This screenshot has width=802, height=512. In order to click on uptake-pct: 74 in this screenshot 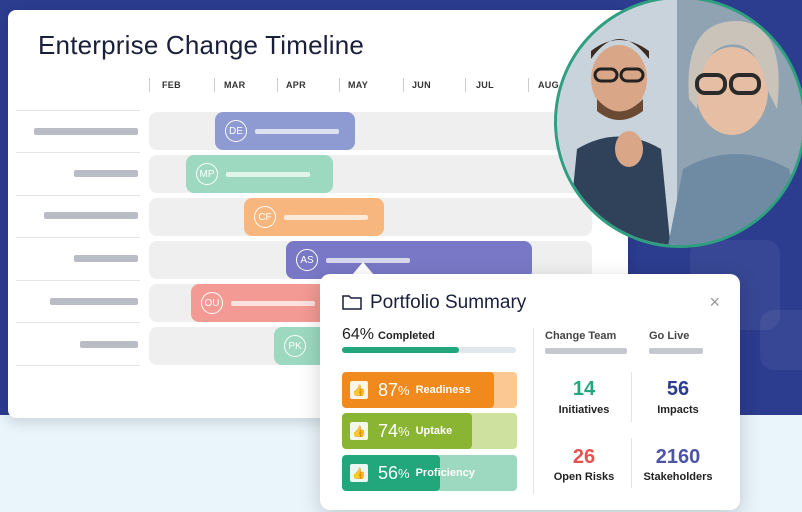, I will do `click(388, 430)`.